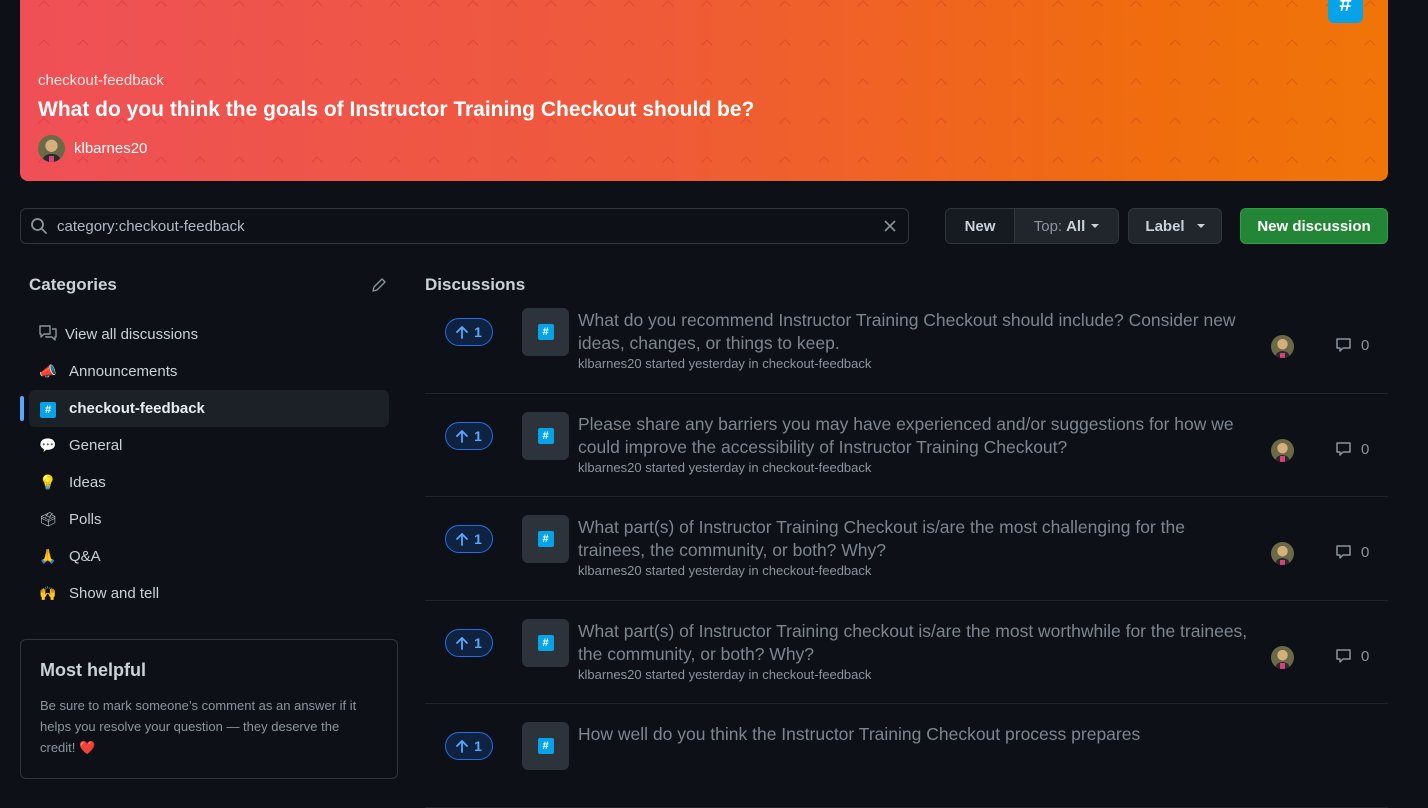 The image size is (1428, 808). Describe the element at coordinates (110, 148) in the screenshot. I see `author-name: klbarnes20` at that location.